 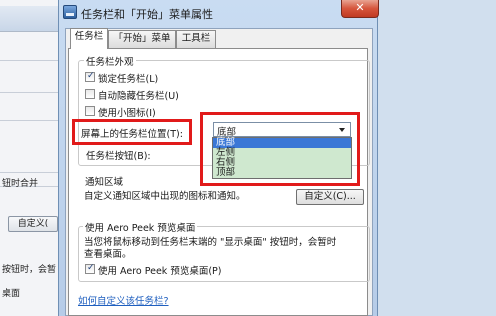 What do you see at coordinates (128, 79) in the screenshot?
I see `lock-taskbar-label: 锁定任务栏(L)` at bounding box center [128, 79].